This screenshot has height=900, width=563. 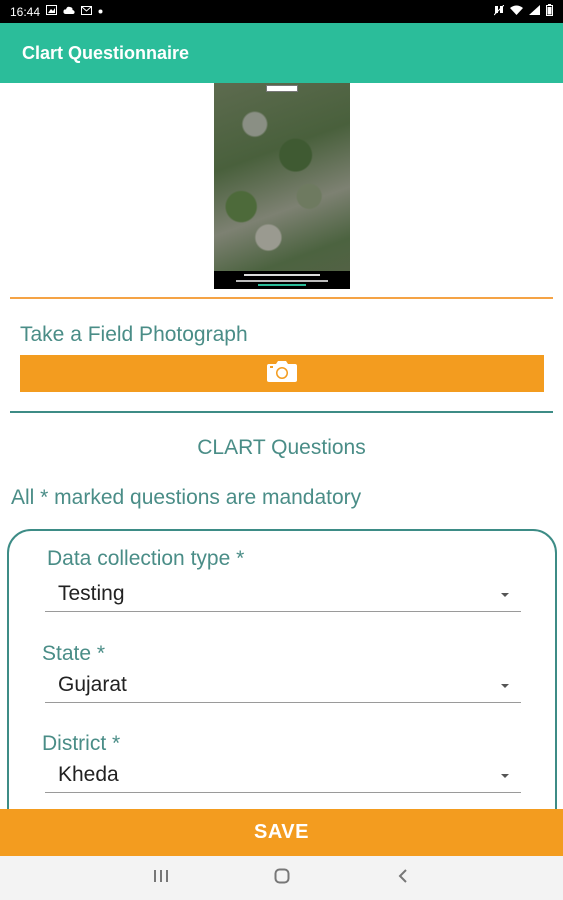 What do you see at coordinates (499, 11) in the screenshot?
I see `mute-icon` at bounding box center [499, 11].